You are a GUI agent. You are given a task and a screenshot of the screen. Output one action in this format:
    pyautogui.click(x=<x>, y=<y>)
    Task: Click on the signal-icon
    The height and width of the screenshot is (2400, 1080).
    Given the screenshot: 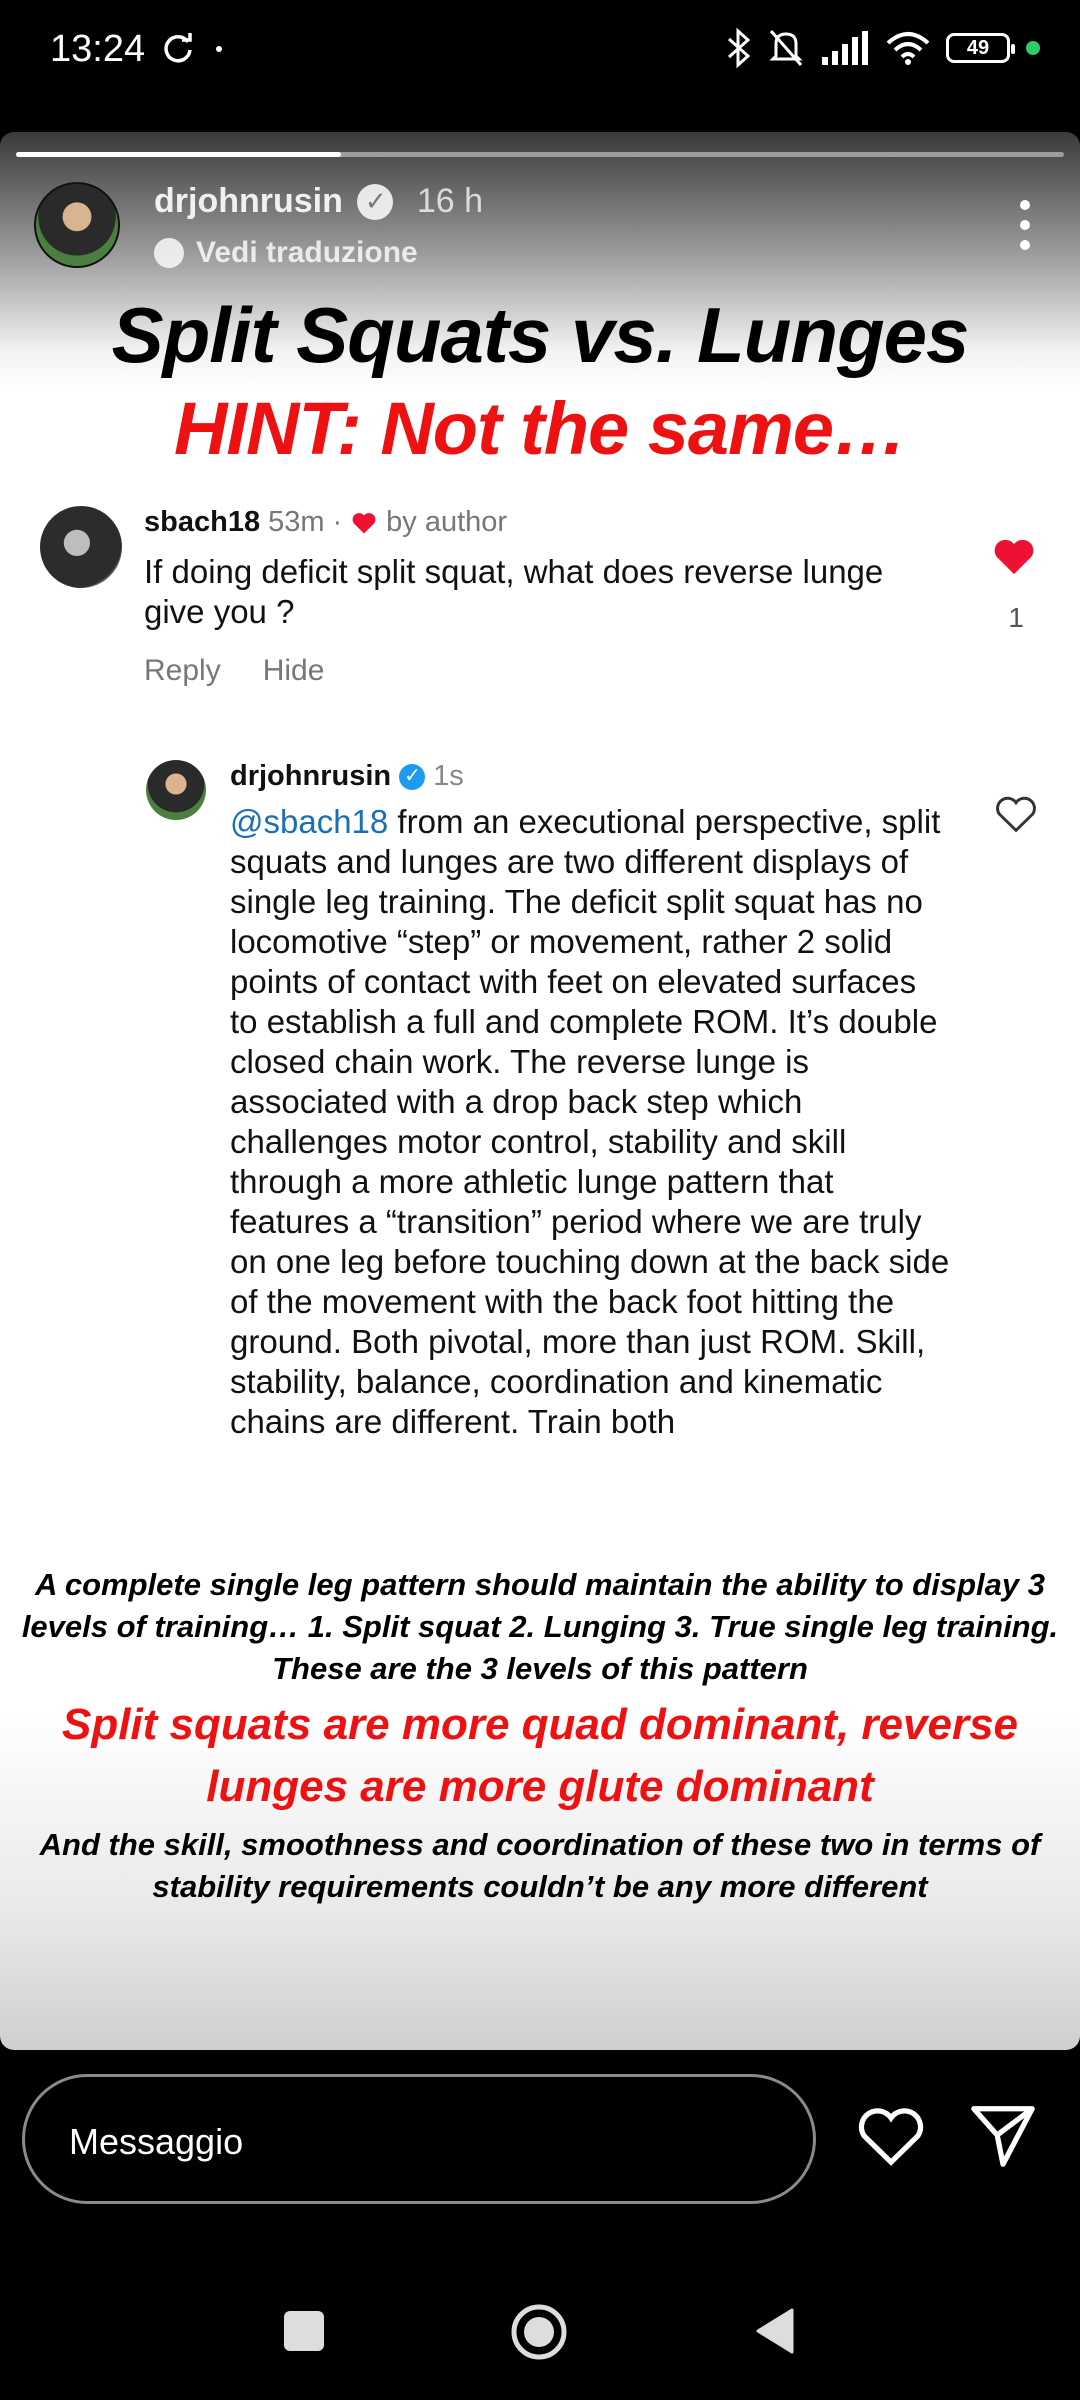 What is the action you would take?
    pyautogui.click(x=845, y=48)
    